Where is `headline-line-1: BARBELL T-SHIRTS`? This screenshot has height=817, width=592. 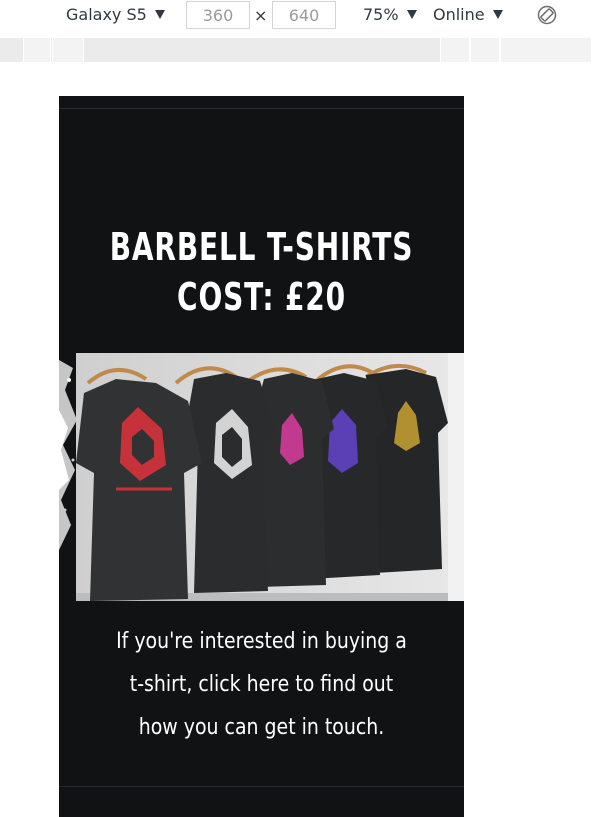
headline-line-1: BARBELL T-SHIRTS is located at coordinates (261, 247).